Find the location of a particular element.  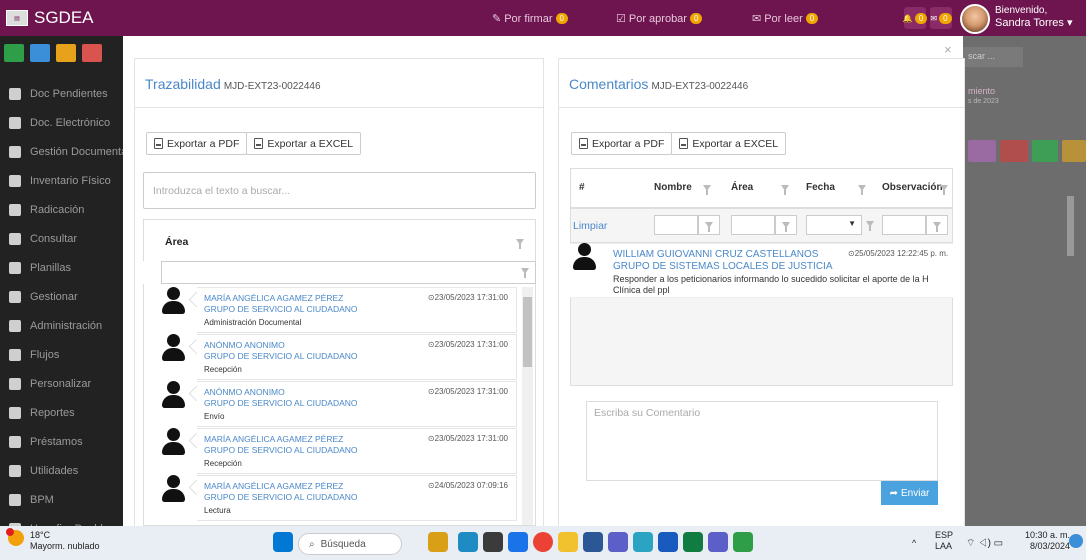

notification-icon is located at coordinates (1076, 541).